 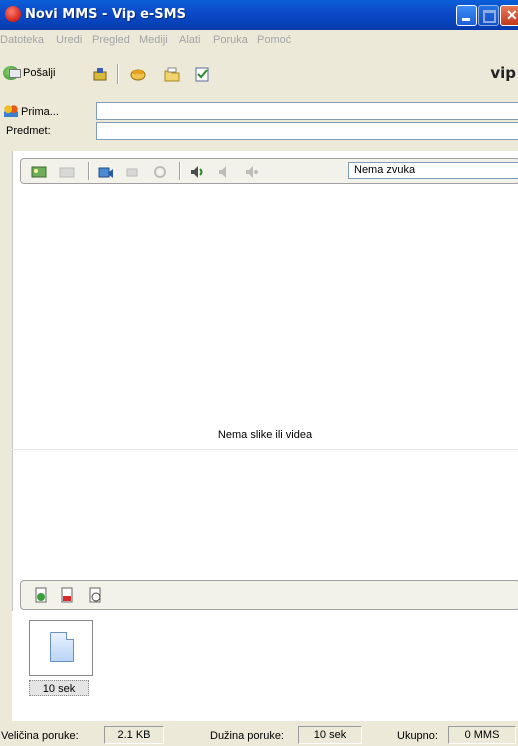 I want to click on window-title: Novi MMS - Vip e-SMS, so click(x=105, y=14).